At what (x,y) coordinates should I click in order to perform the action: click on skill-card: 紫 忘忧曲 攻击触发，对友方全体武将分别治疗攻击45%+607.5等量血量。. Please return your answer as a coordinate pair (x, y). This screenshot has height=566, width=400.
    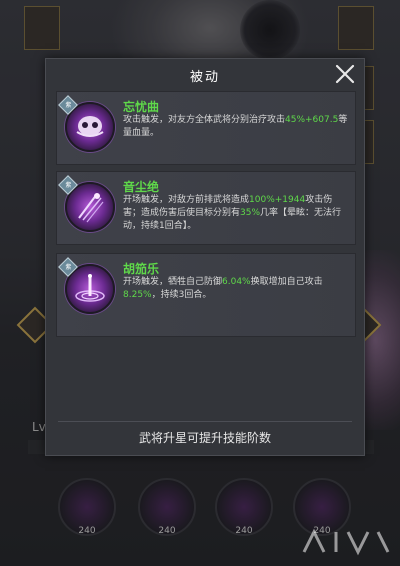
    Looking at the image, I should click on (206, 128).